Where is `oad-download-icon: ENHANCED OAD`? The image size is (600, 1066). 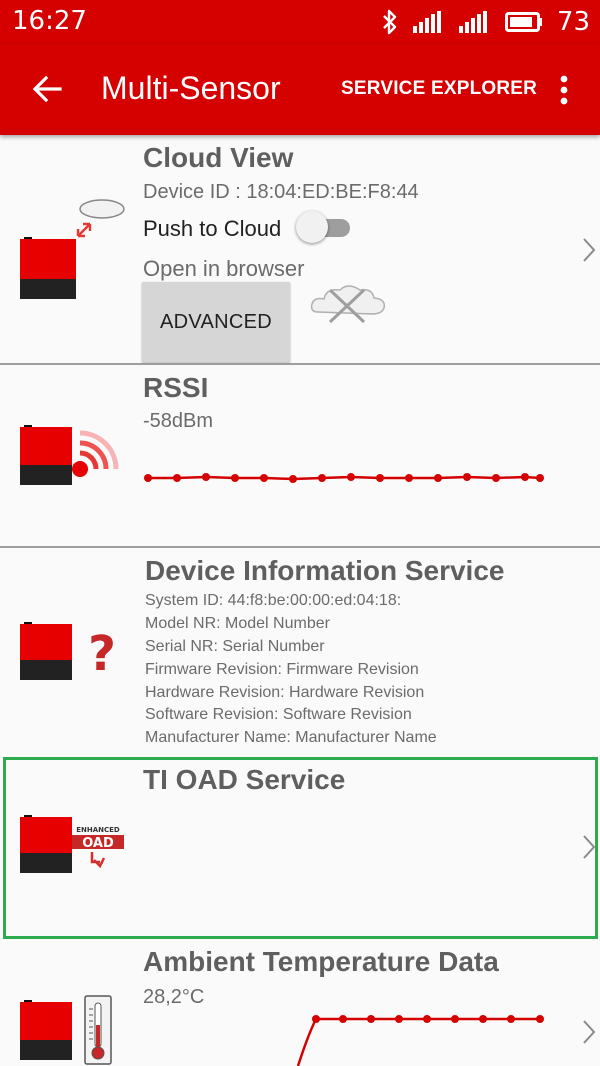
oad-download-icon: ENHANCED OAD is located at coordinates (98, 847).